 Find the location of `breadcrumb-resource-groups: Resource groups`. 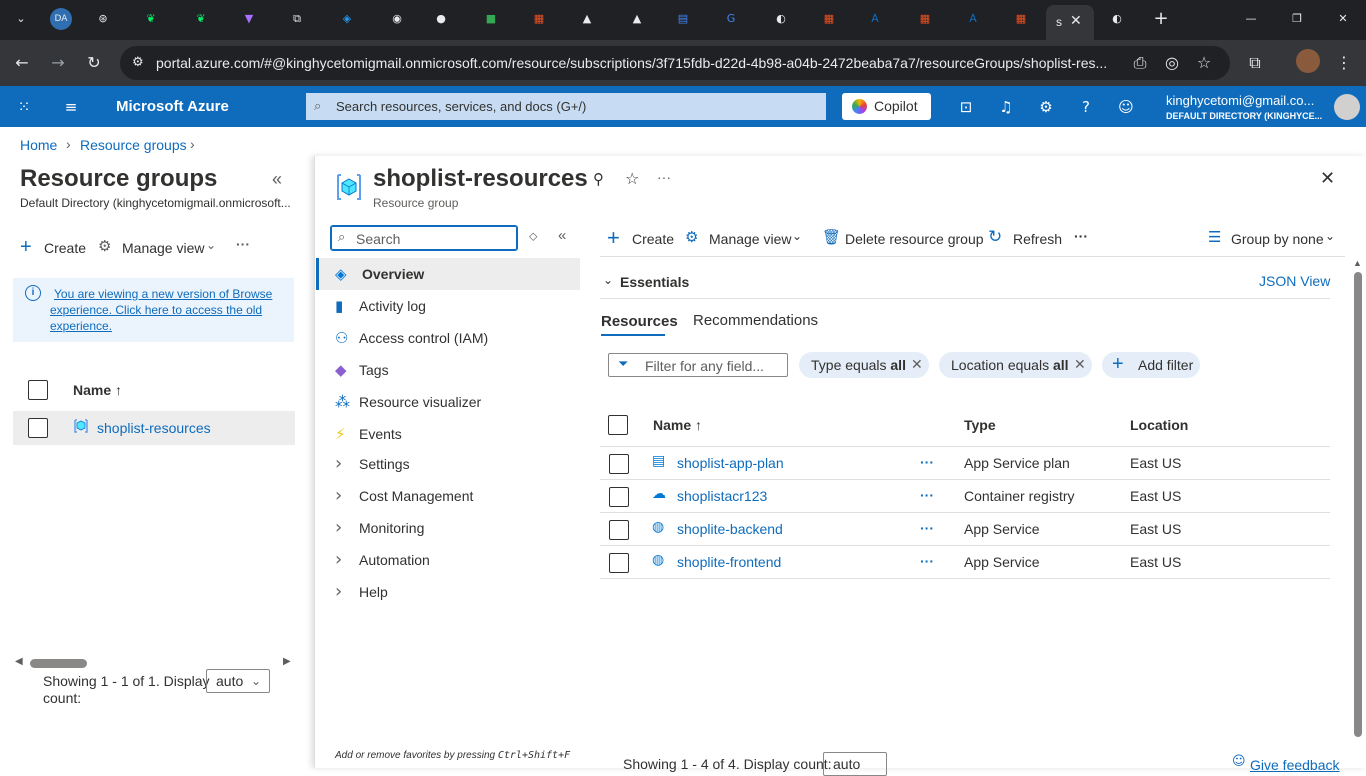

breadcrumb-resource-groups: Resource groups is located at coordinates (133, 145).